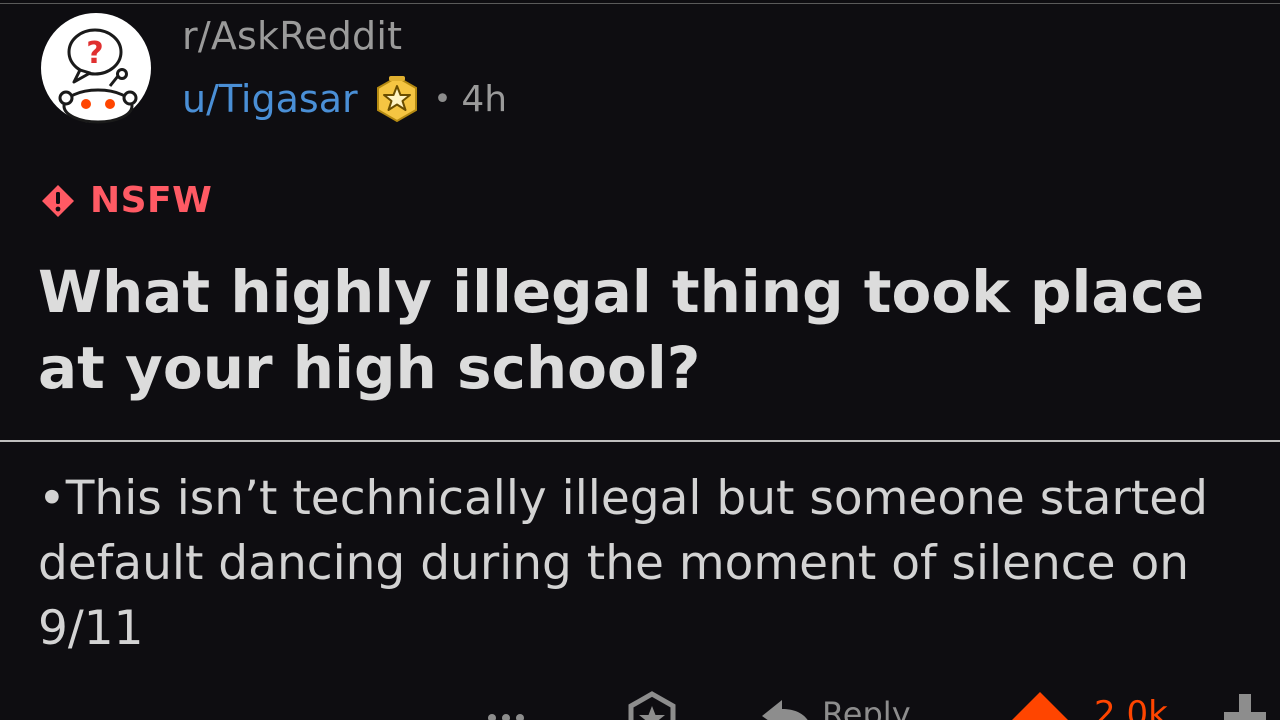 The image size is (1280, 720). I want to click on reply-button: Reply, so click(834, 707).